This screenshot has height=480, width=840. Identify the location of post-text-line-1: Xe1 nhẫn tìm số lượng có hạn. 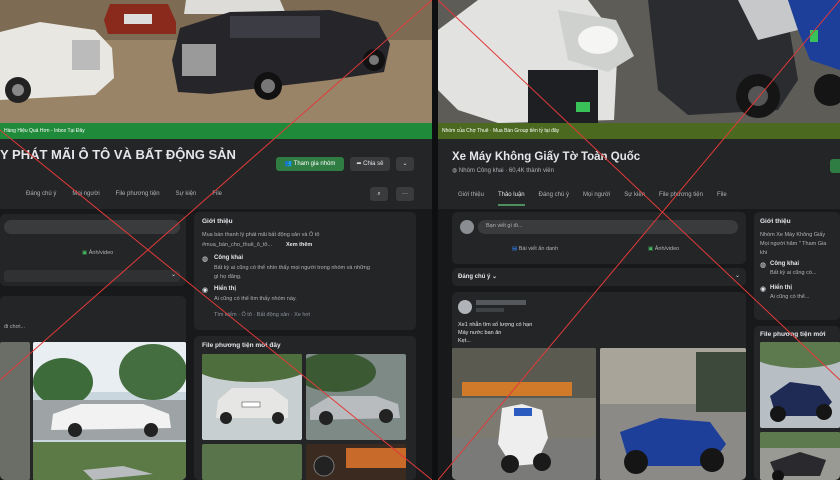
(495, 325).